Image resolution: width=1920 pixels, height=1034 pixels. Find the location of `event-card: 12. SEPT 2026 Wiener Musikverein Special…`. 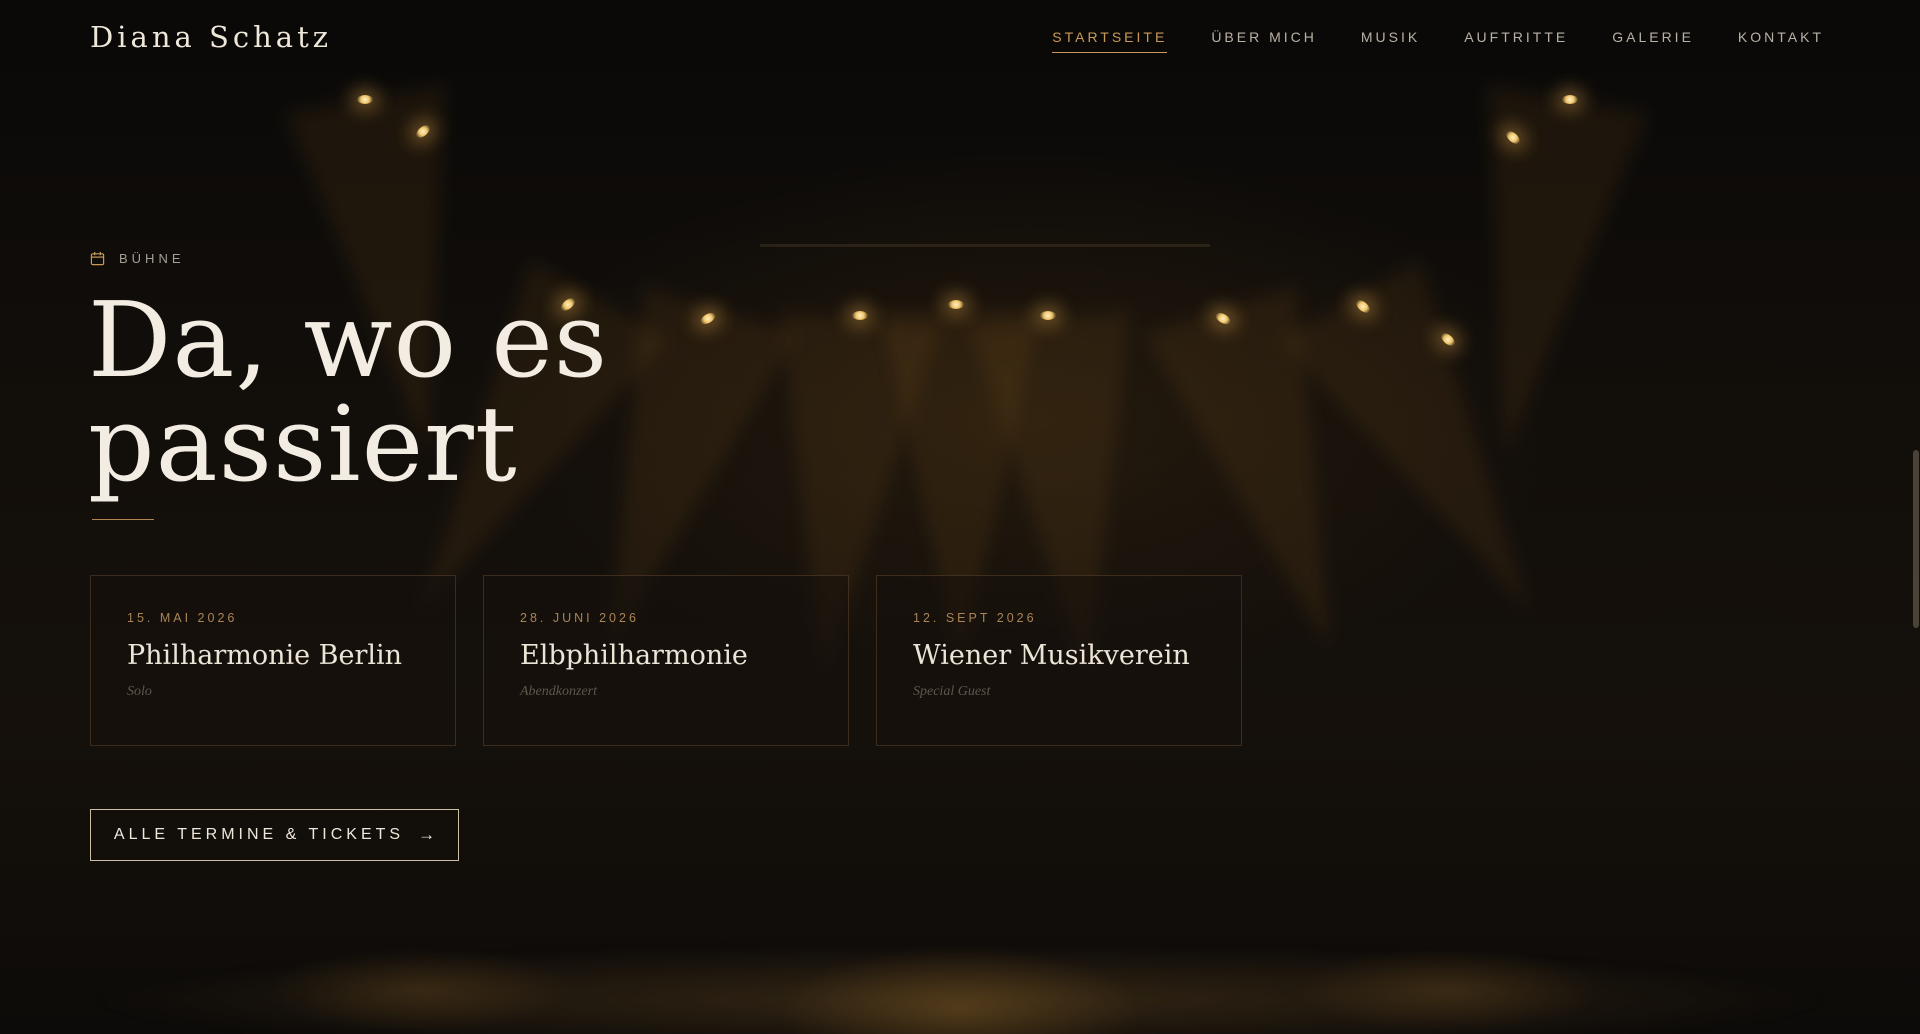

event-card: 12. SEPT 2026 Wiener Musikverein Special… is located at coordinates (1059, 660).